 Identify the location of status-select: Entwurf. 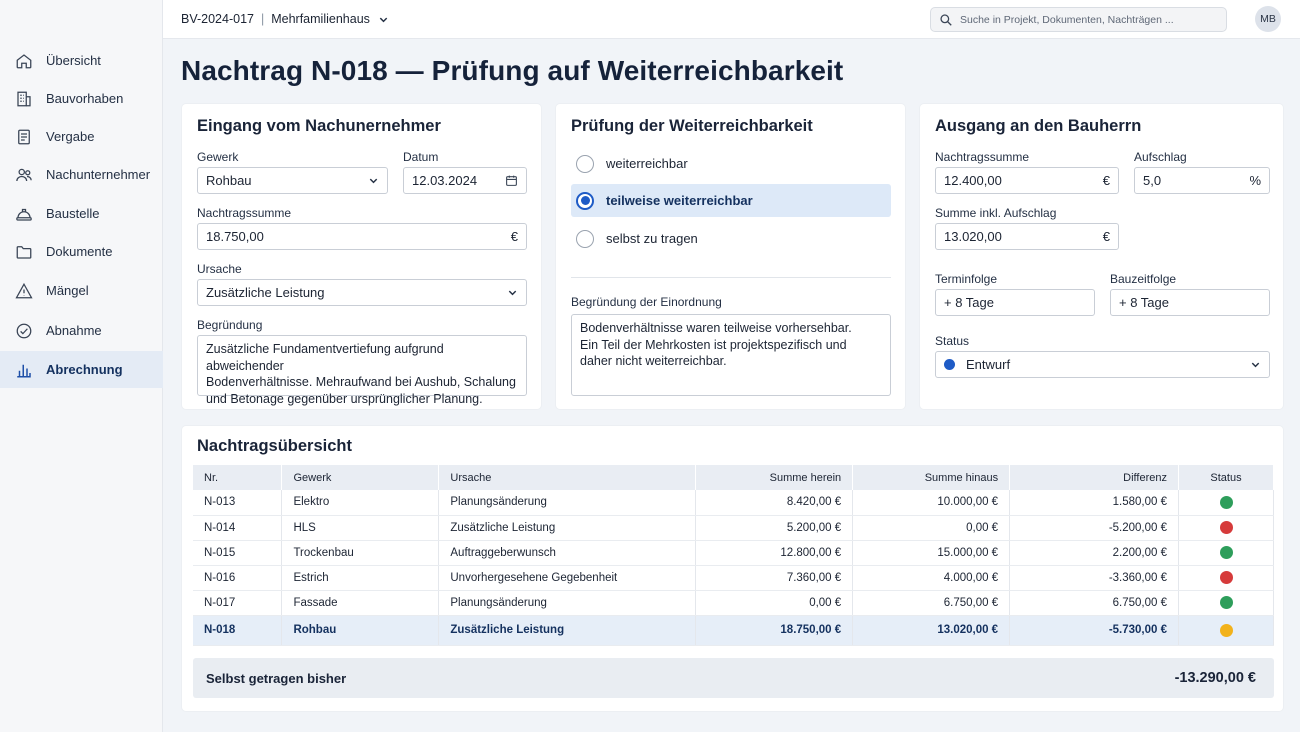
(1102, 364).